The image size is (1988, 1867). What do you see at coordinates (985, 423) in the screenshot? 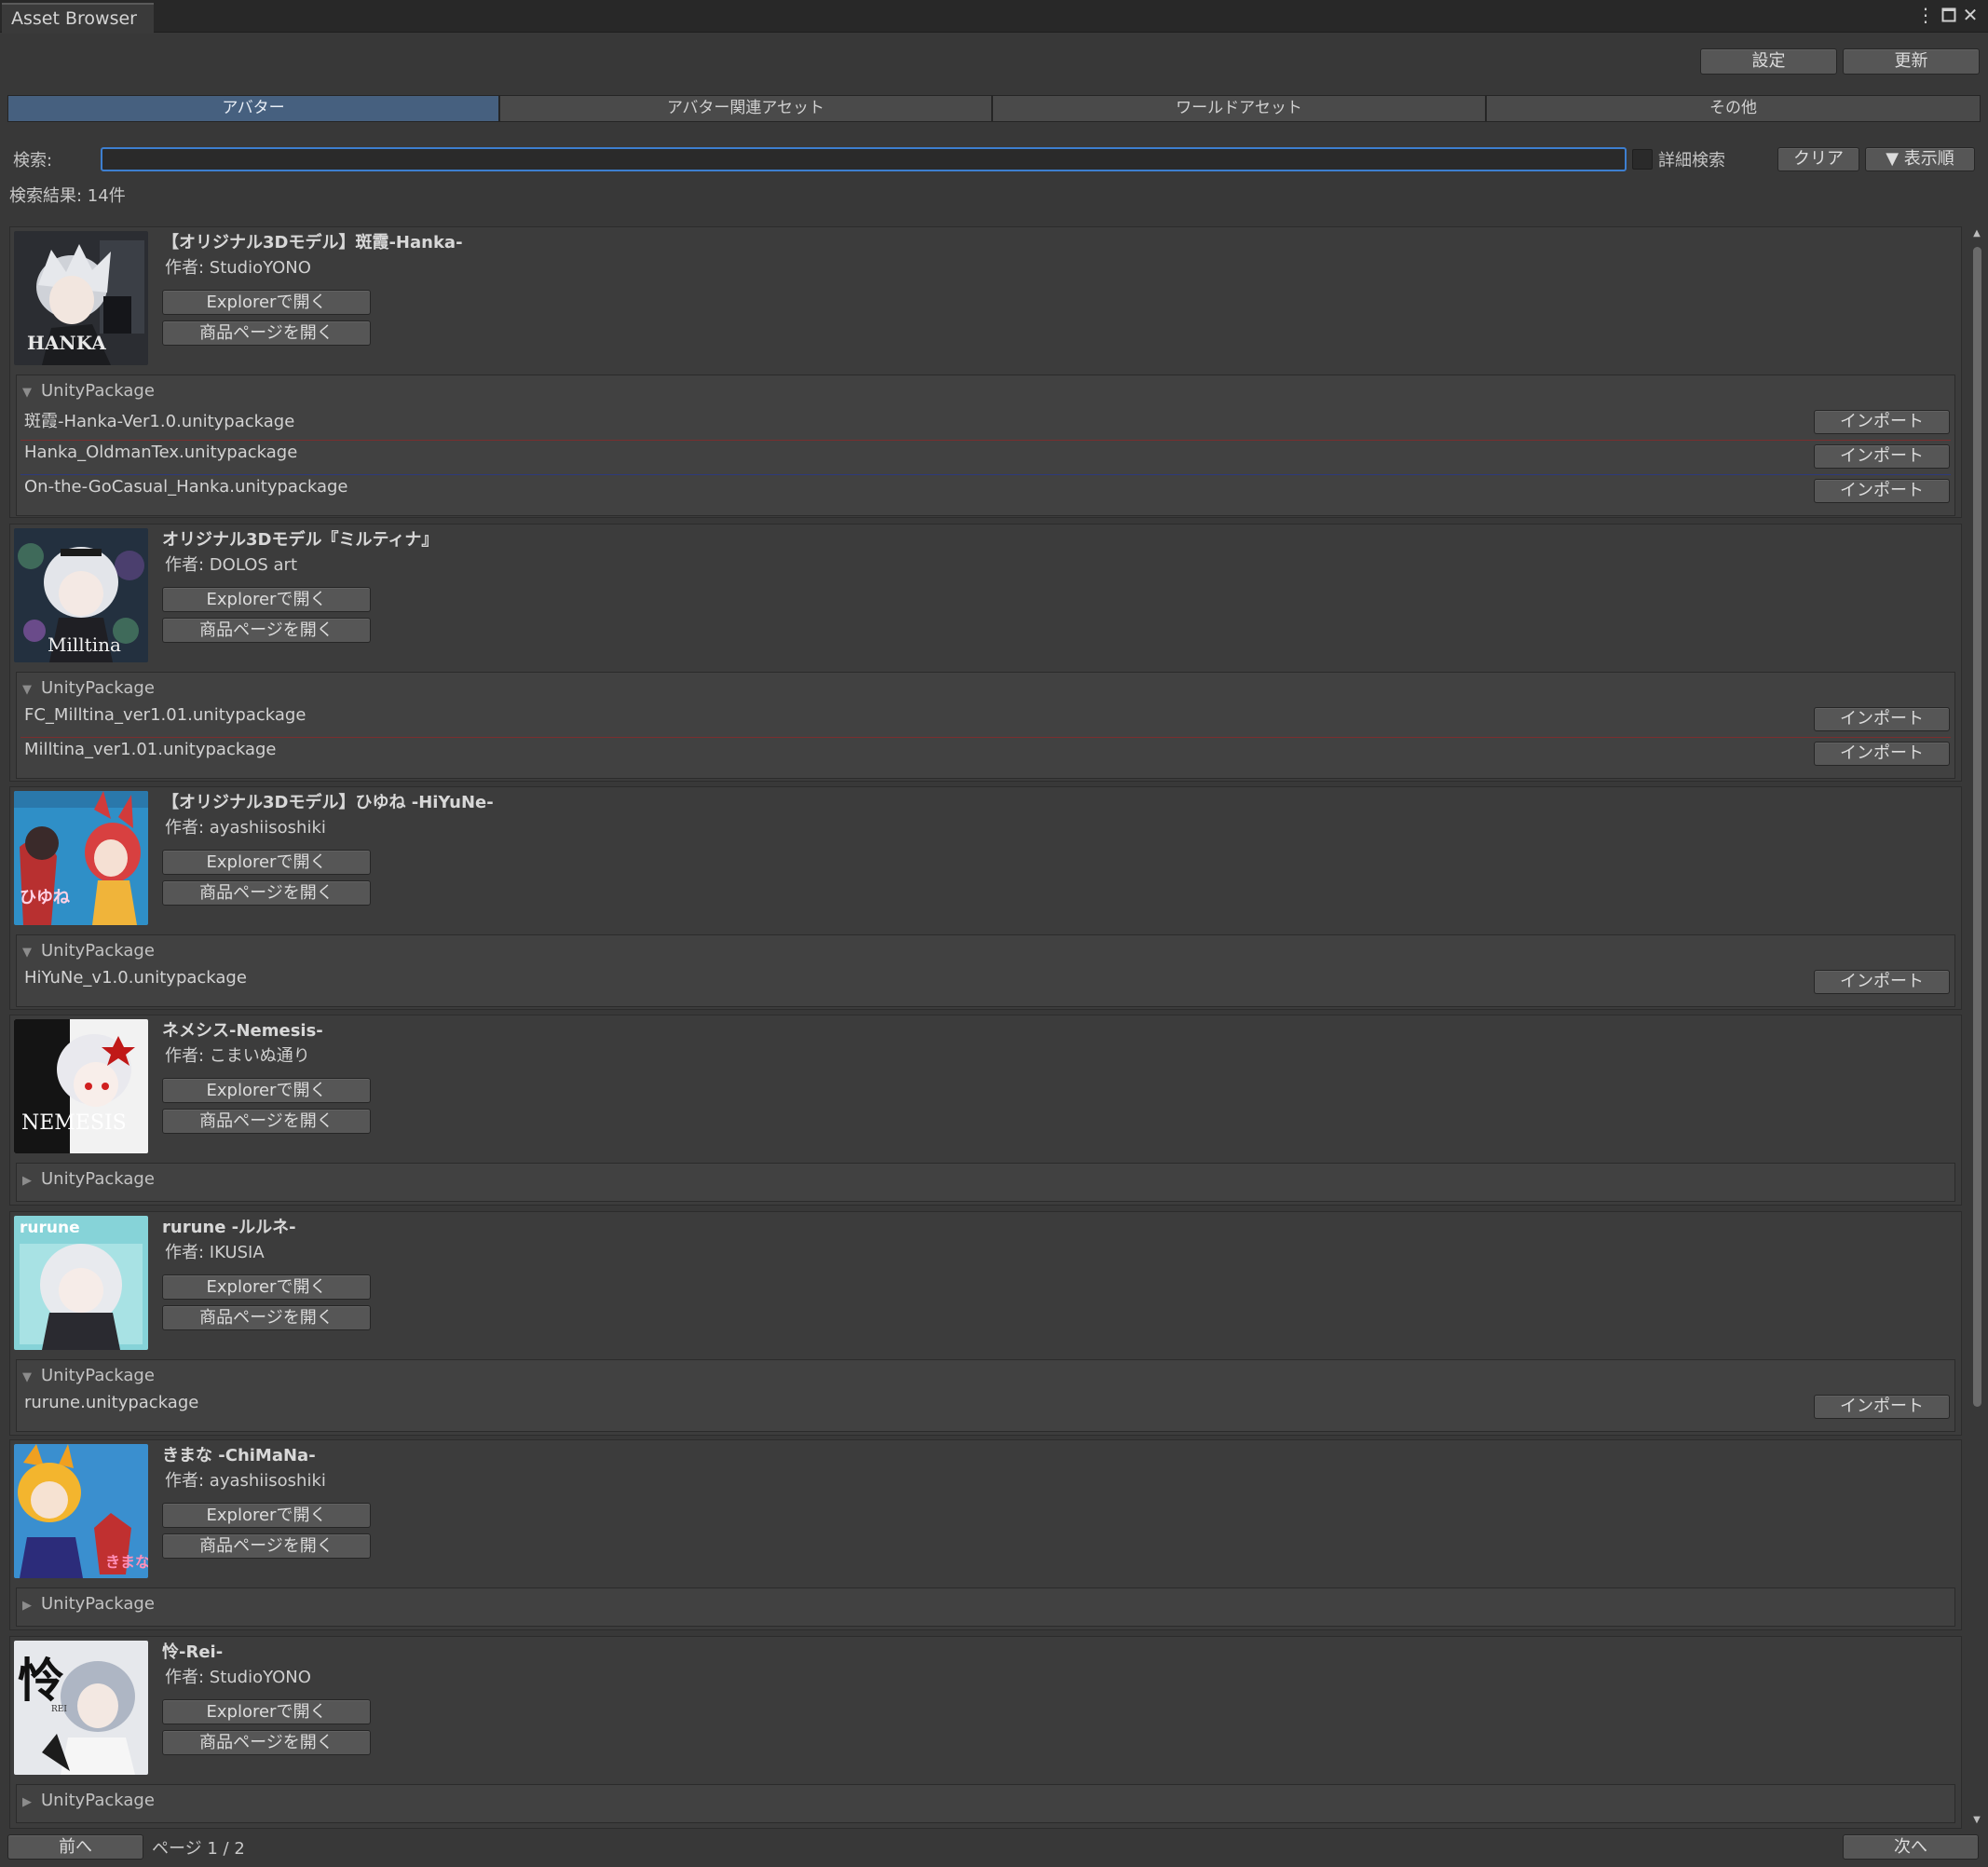
I see `package-row: 斑霞-Hanka-Ver1.0.unitypackage インポート` at bounding box center [985, 423].